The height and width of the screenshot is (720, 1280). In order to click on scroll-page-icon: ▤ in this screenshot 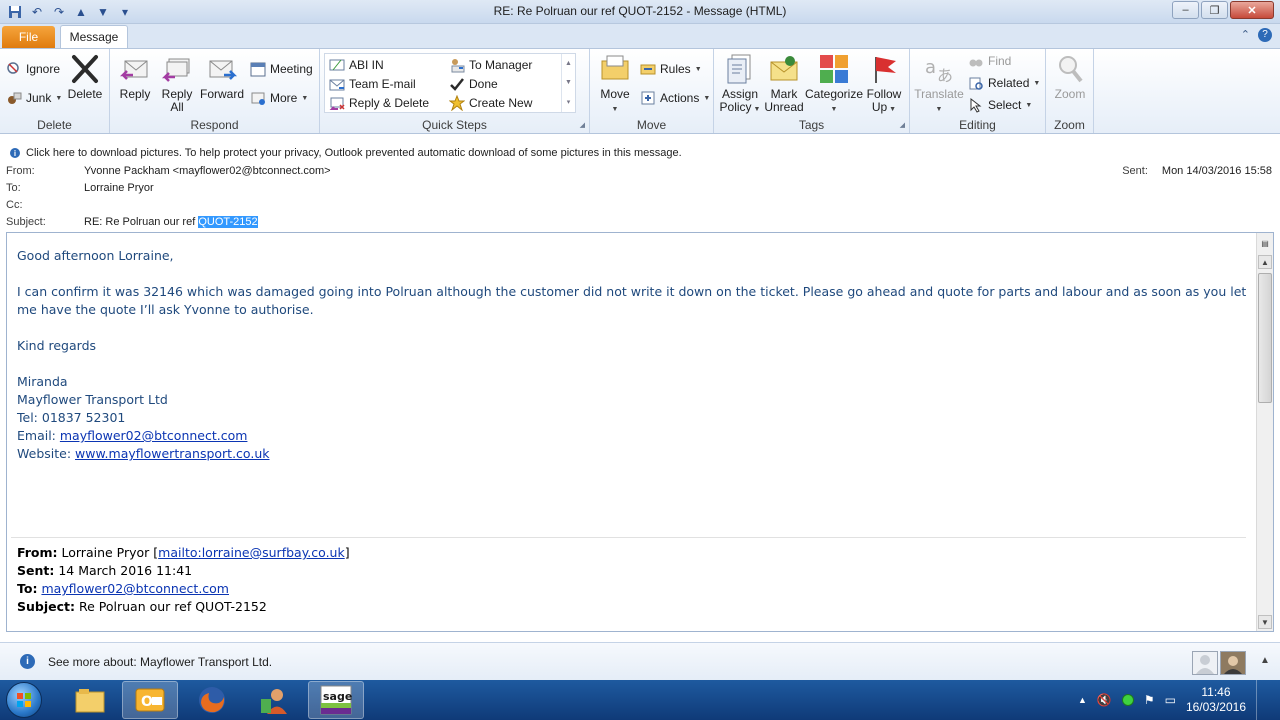, I will do `click(1265, 244)`.